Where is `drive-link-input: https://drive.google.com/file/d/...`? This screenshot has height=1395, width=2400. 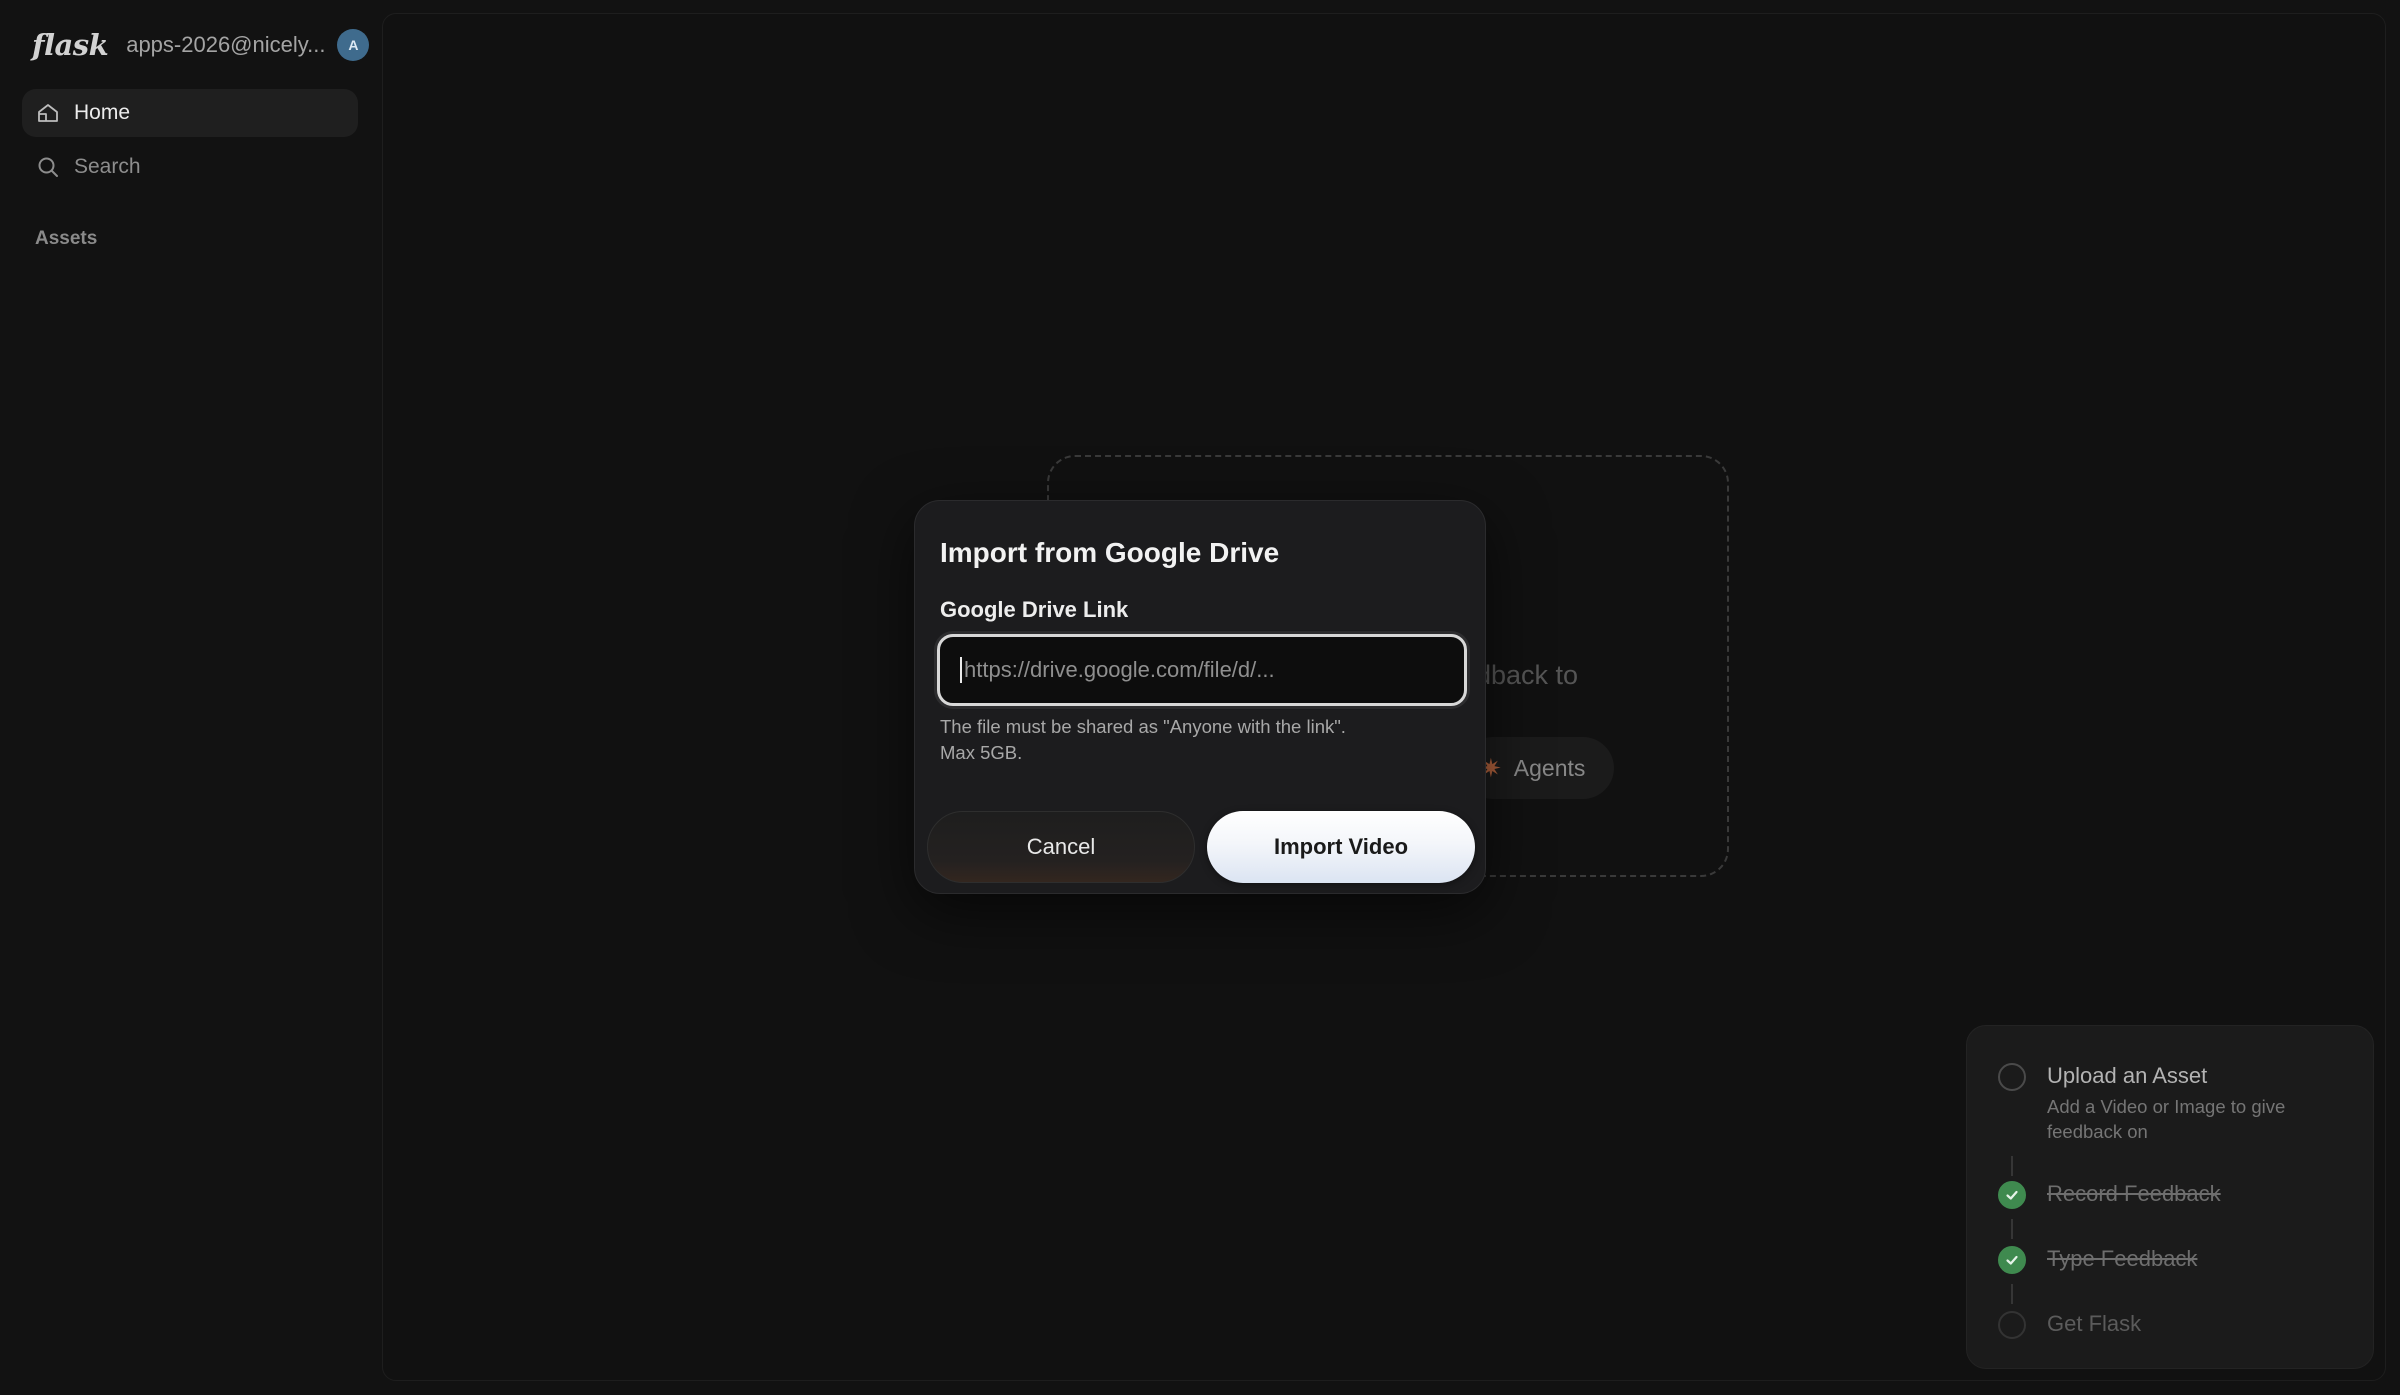 drive-link-input: https://drive.google.com/file/d/... is located at coordinates (1202, 670).